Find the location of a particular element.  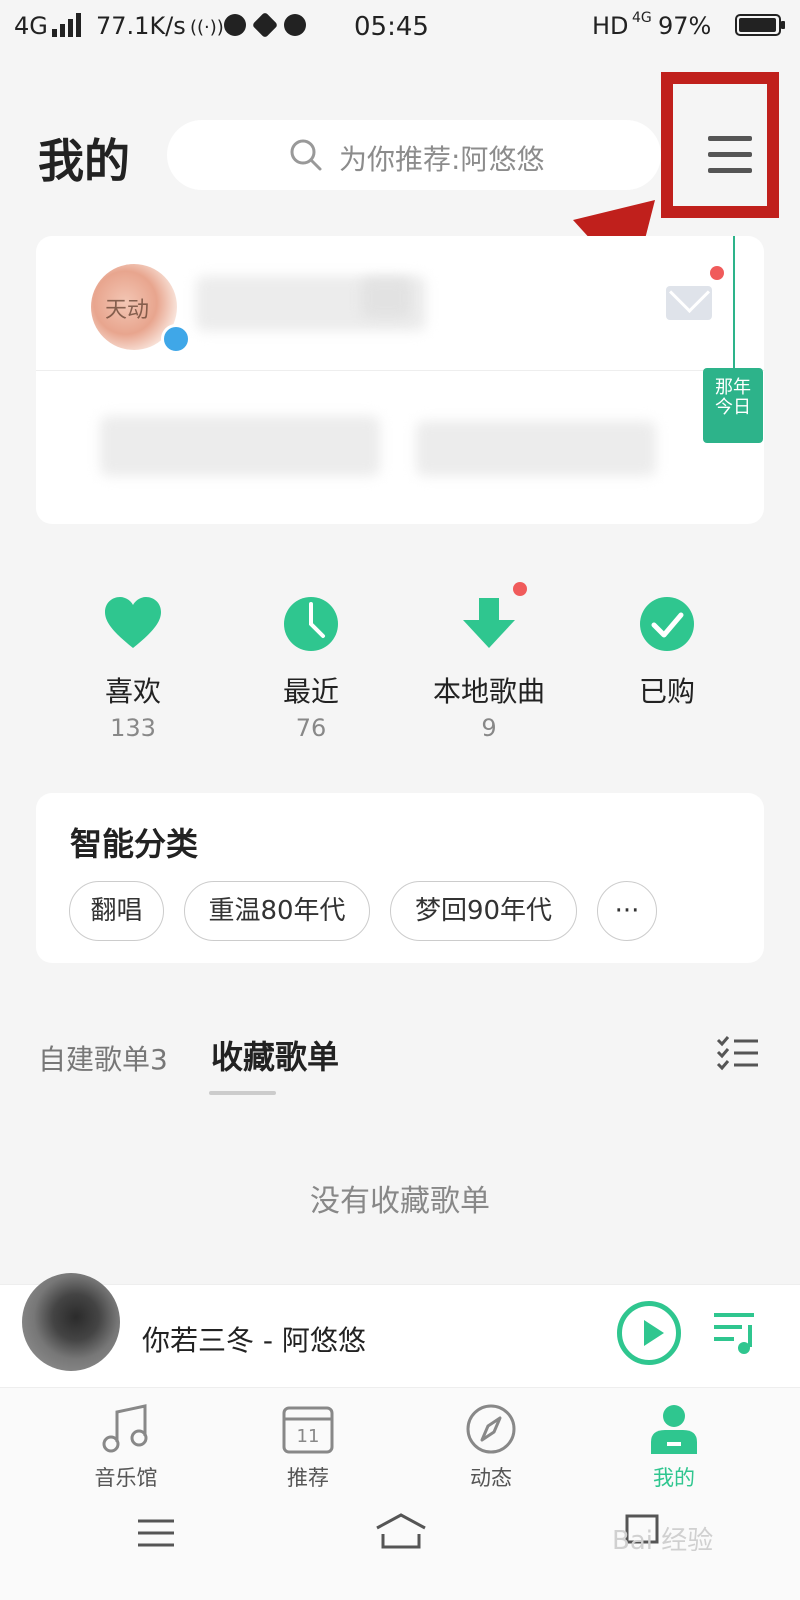

level-badge-icon is located at coordinates (386, 298).